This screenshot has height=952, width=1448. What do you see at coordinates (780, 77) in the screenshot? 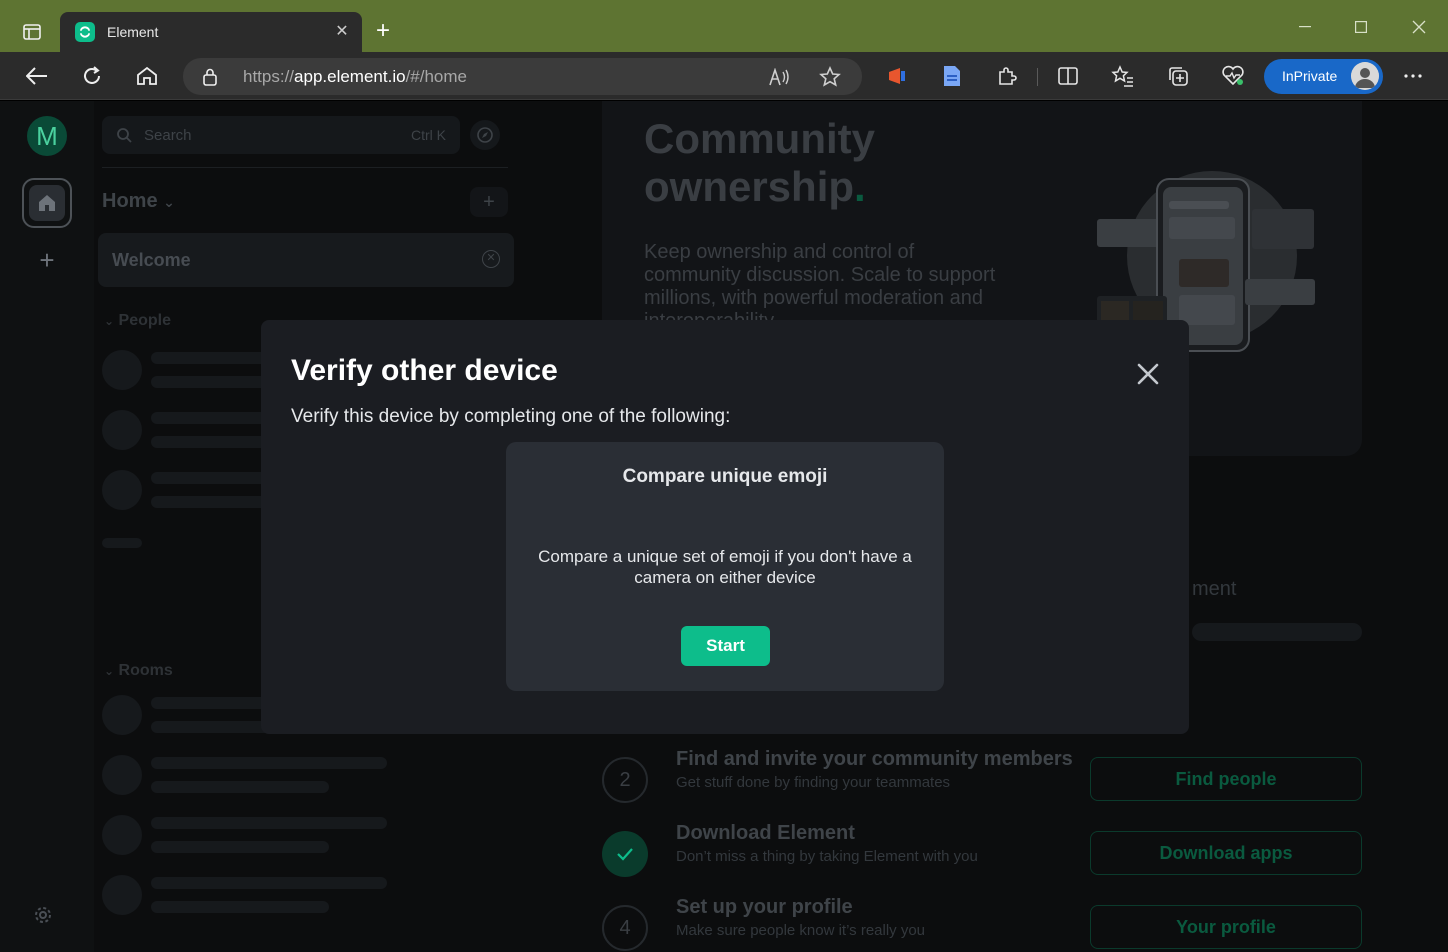
I see `read-aloud-icon` at bounding box center [780, 77].